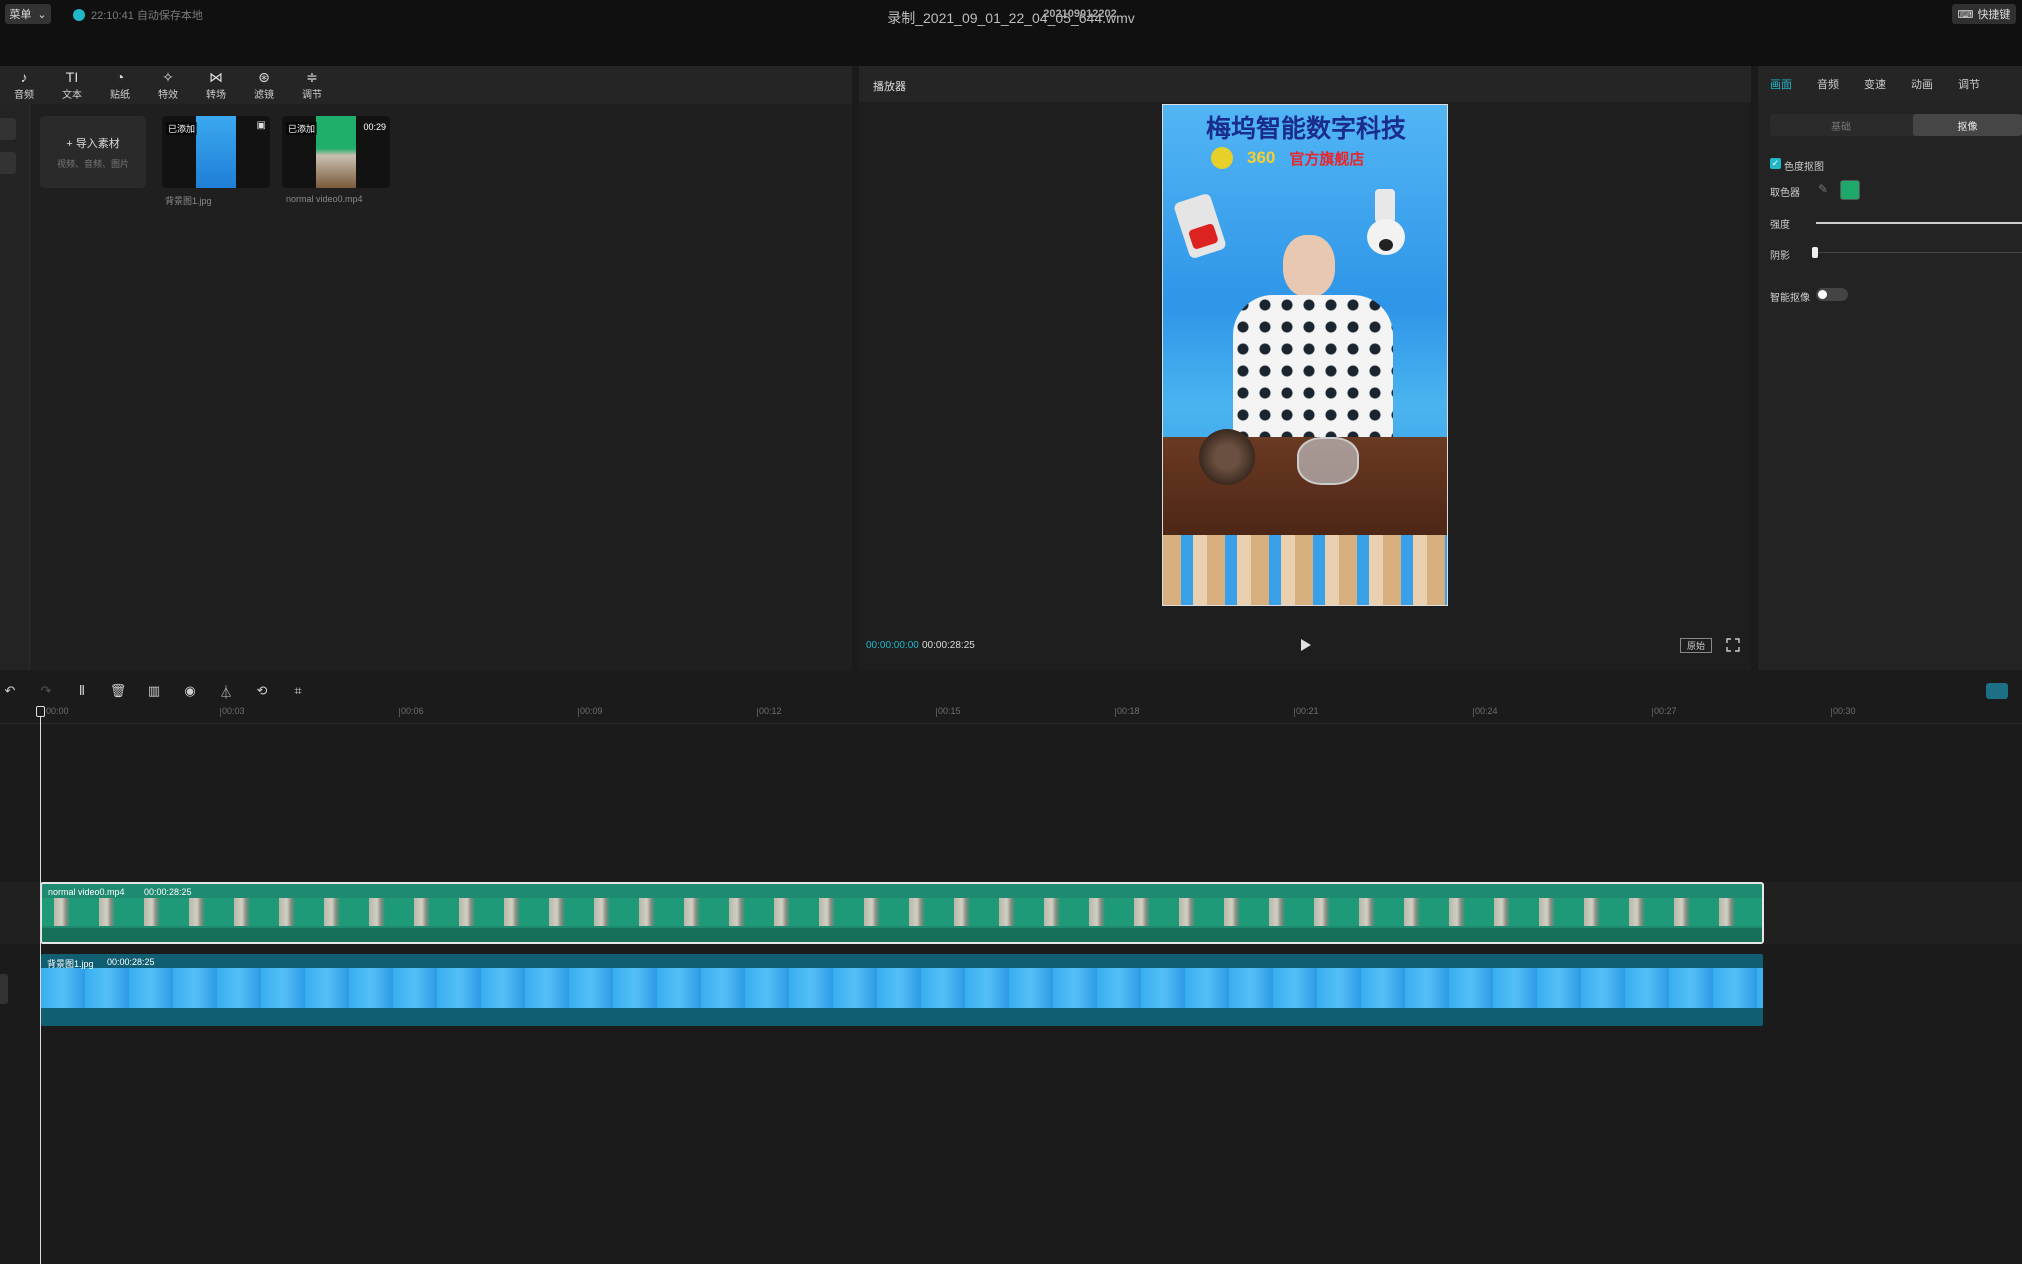 Image resolution: width=2022 pixels, height=1264 pixels. I want to click on sticker-icon: ◔, so click(120, 76).